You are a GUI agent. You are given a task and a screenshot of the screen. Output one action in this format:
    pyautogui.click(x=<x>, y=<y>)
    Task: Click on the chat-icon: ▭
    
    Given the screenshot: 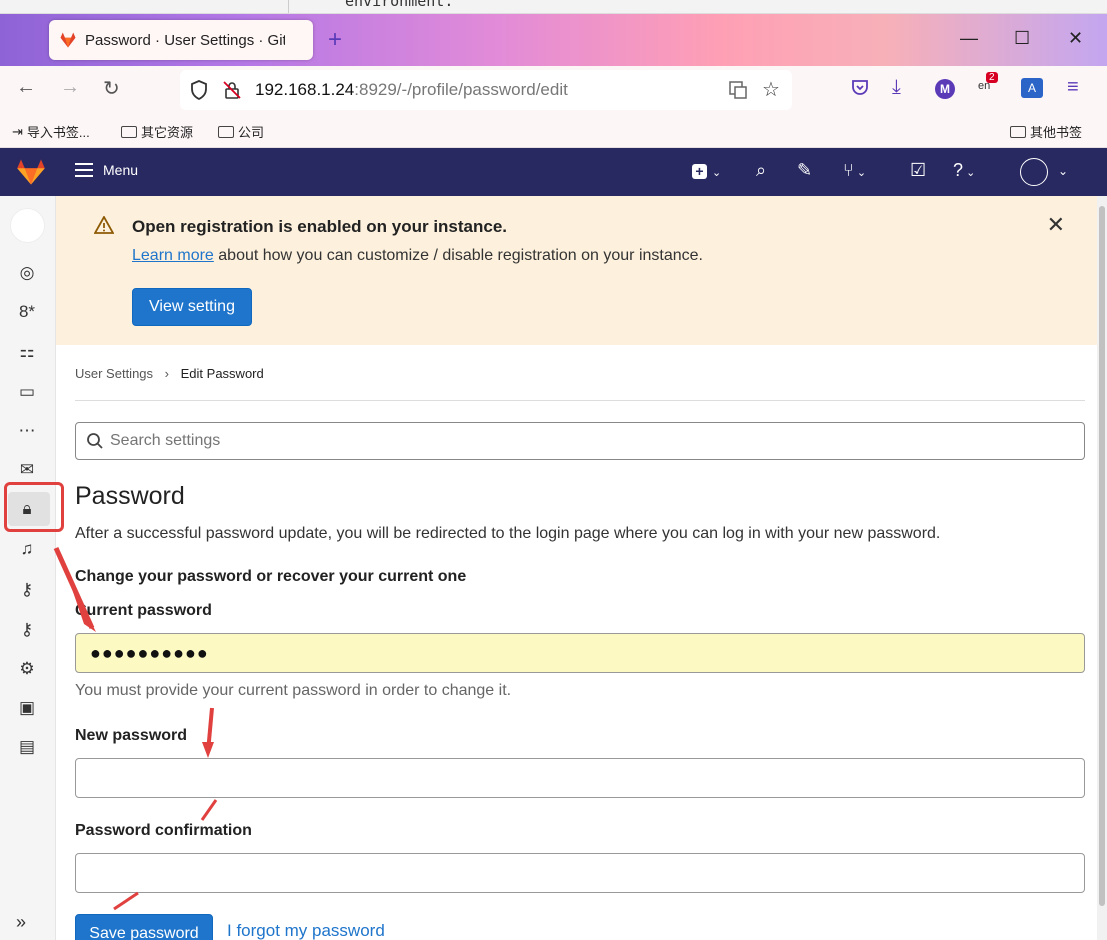 What is the action you would take?
    pyautogui.click(x=27, y=392)
    